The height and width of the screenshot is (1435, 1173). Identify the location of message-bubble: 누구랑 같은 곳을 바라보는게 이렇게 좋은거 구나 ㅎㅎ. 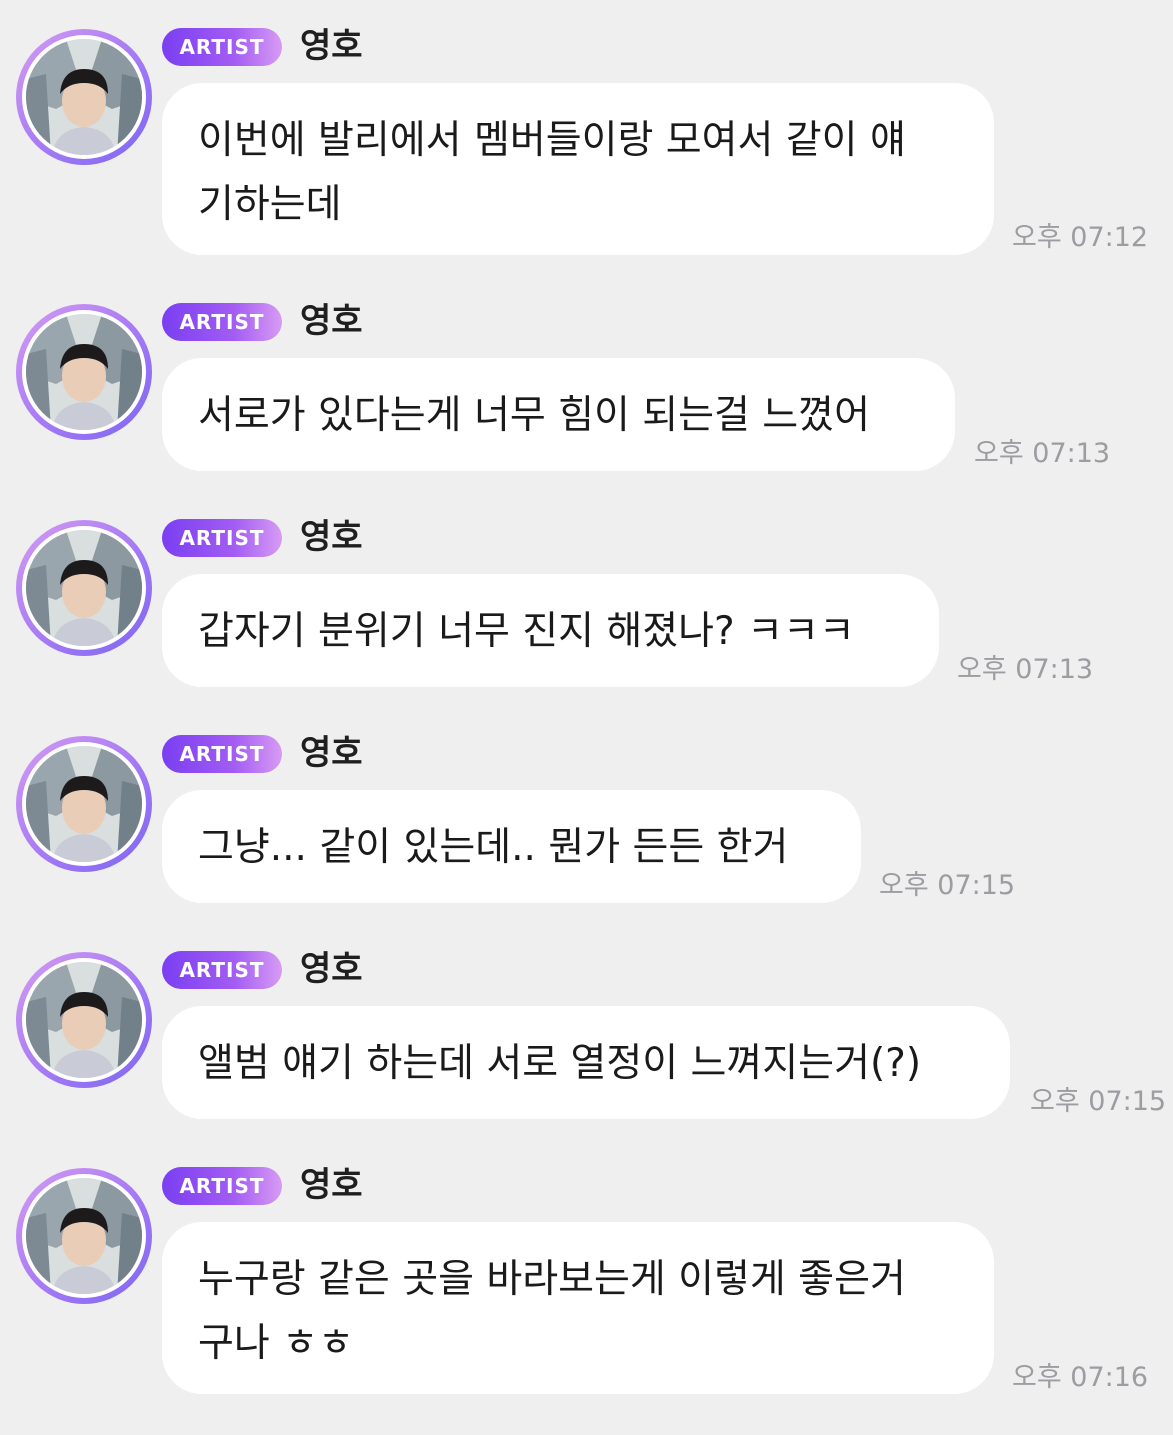
(578, 1308).